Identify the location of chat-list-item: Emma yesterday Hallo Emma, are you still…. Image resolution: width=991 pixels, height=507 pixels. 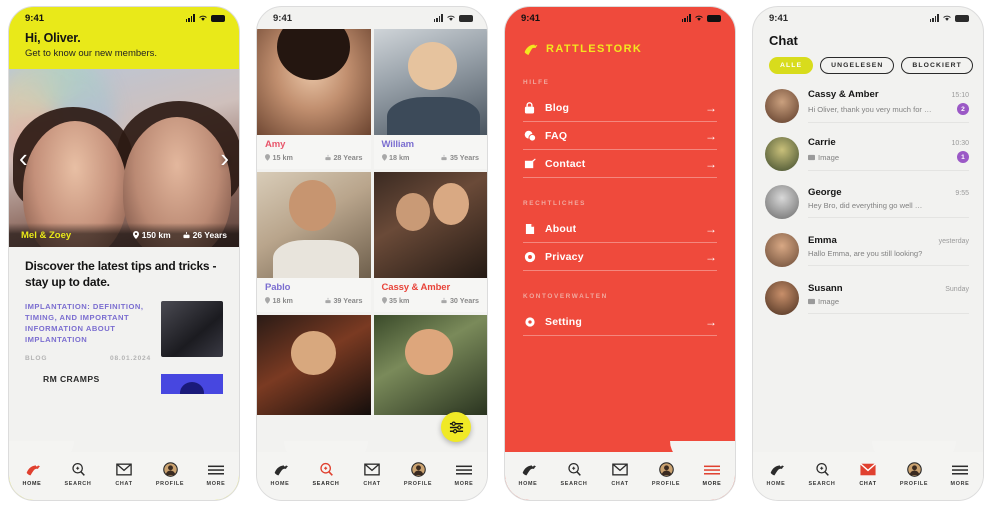
(868, 250).